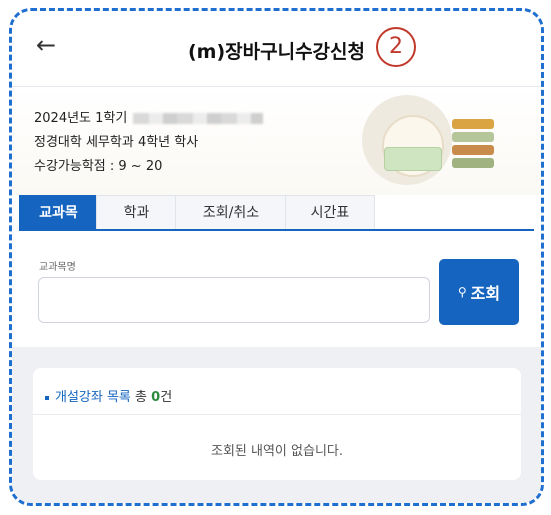 Image resolution: width=551 pixels, height=515 pixels. Describe the element at coordinates (231, 213) in the screenshot. I see `tab-inquiry-cancel: 조회/취소` at that location.